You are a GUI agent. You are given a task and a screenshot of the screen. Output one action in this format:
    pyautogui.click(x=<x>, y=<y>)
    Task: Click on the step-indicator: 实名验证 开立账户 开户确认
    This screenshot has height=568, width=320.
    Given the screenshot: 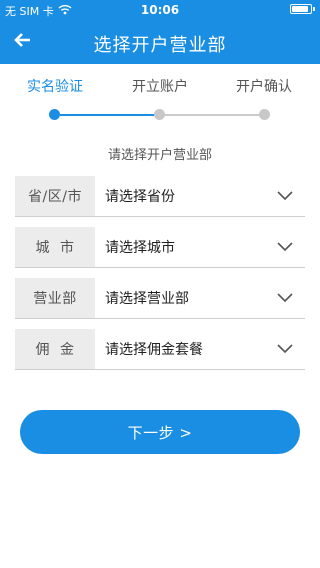 What is the action you would take?
    pyautogui.click(x=160, y=94)
    